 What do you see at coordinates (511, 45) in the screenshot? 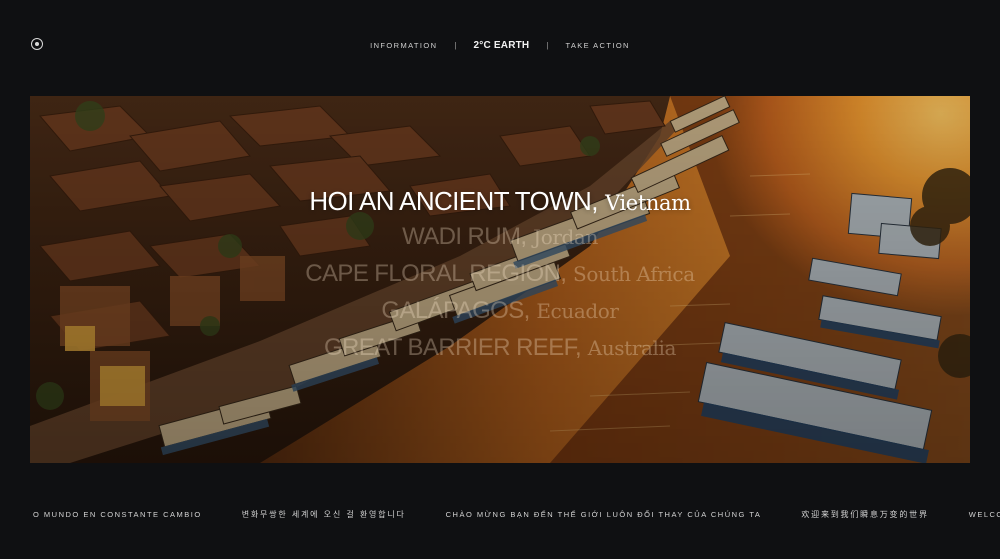
I see `brand-logo-word: EARTH` at bounding box center [511, 45].